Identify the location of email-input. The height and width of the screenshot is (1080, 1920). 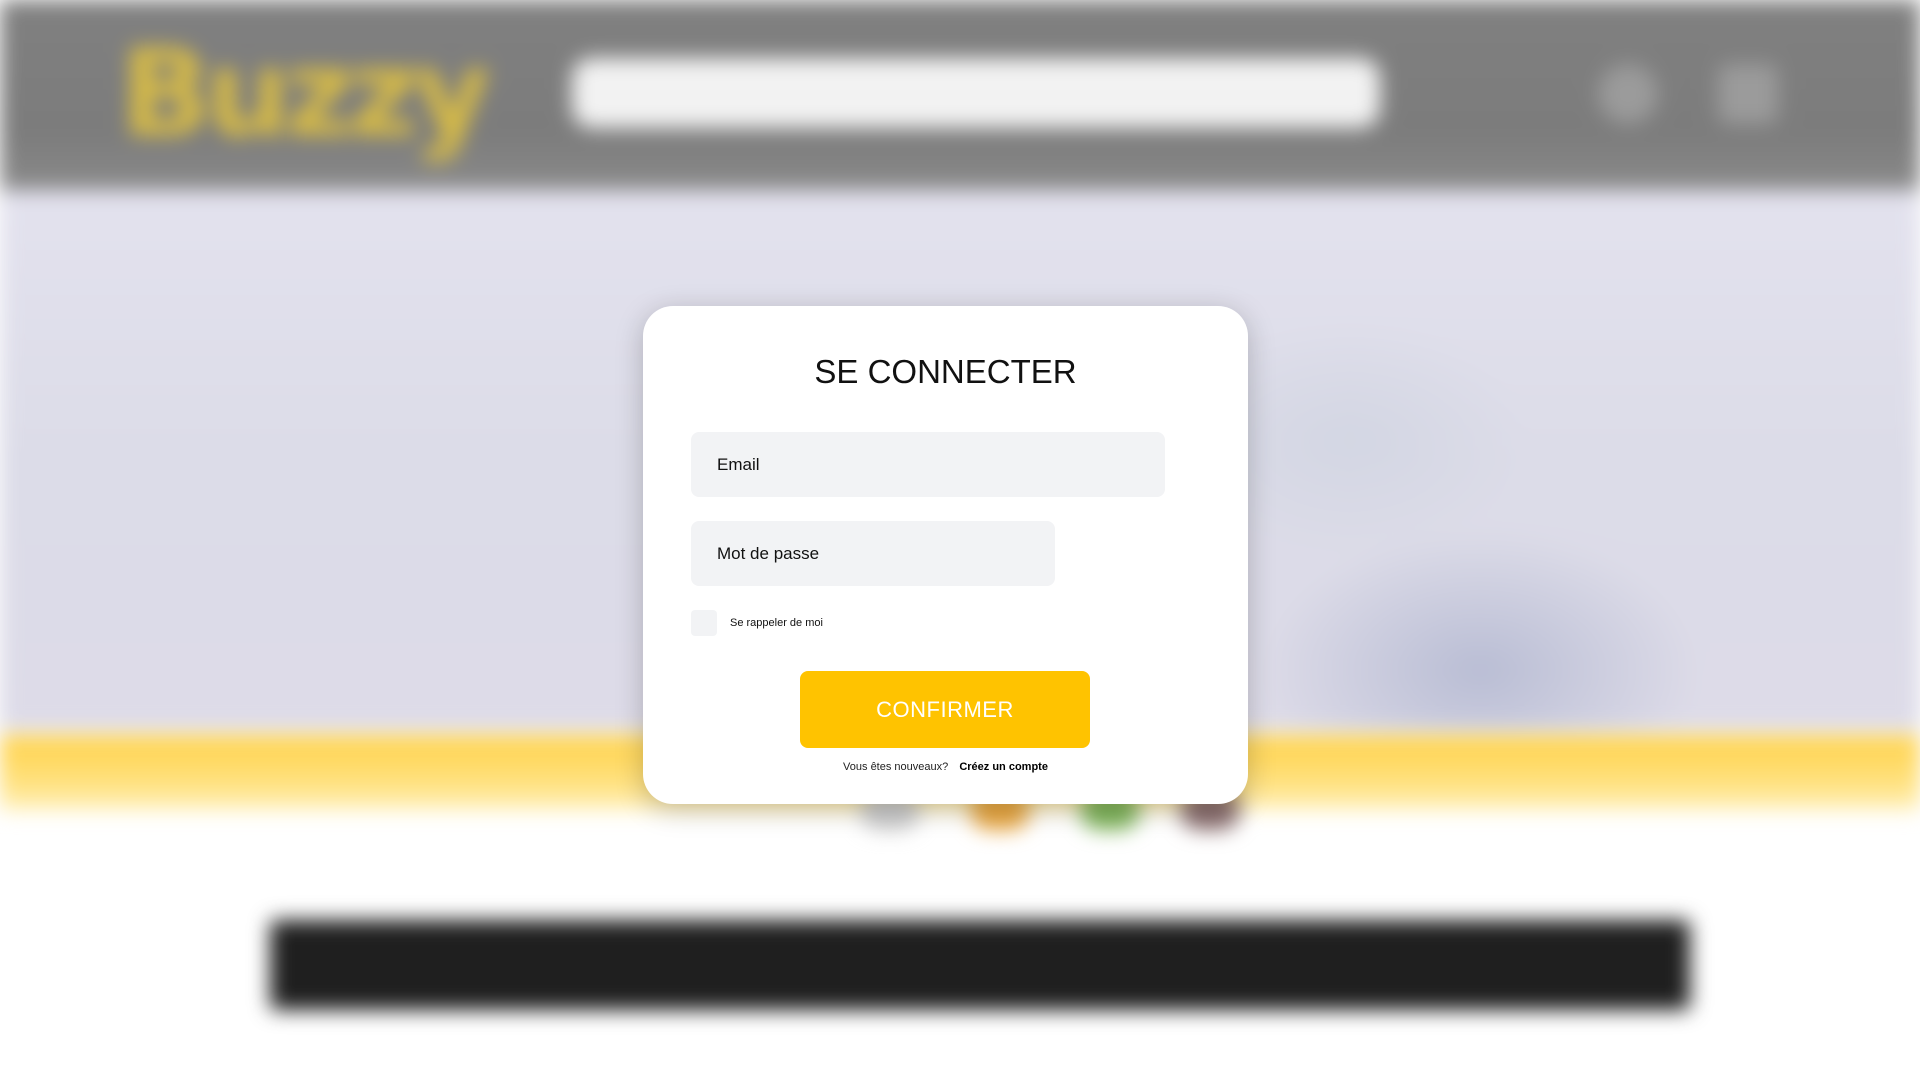
(928, 464).